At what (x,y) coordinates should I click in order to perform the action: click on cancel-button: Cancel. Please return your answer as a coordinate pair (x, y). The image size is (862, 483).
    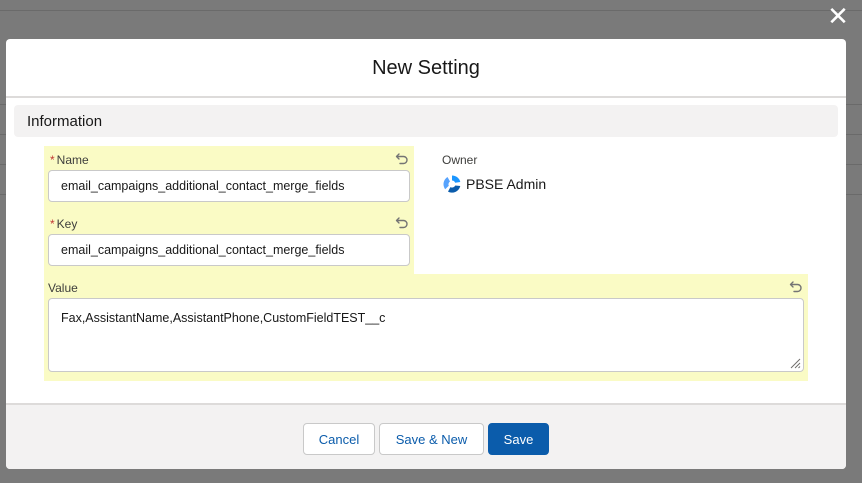
    Looking at the image, I should click on (339, 439).